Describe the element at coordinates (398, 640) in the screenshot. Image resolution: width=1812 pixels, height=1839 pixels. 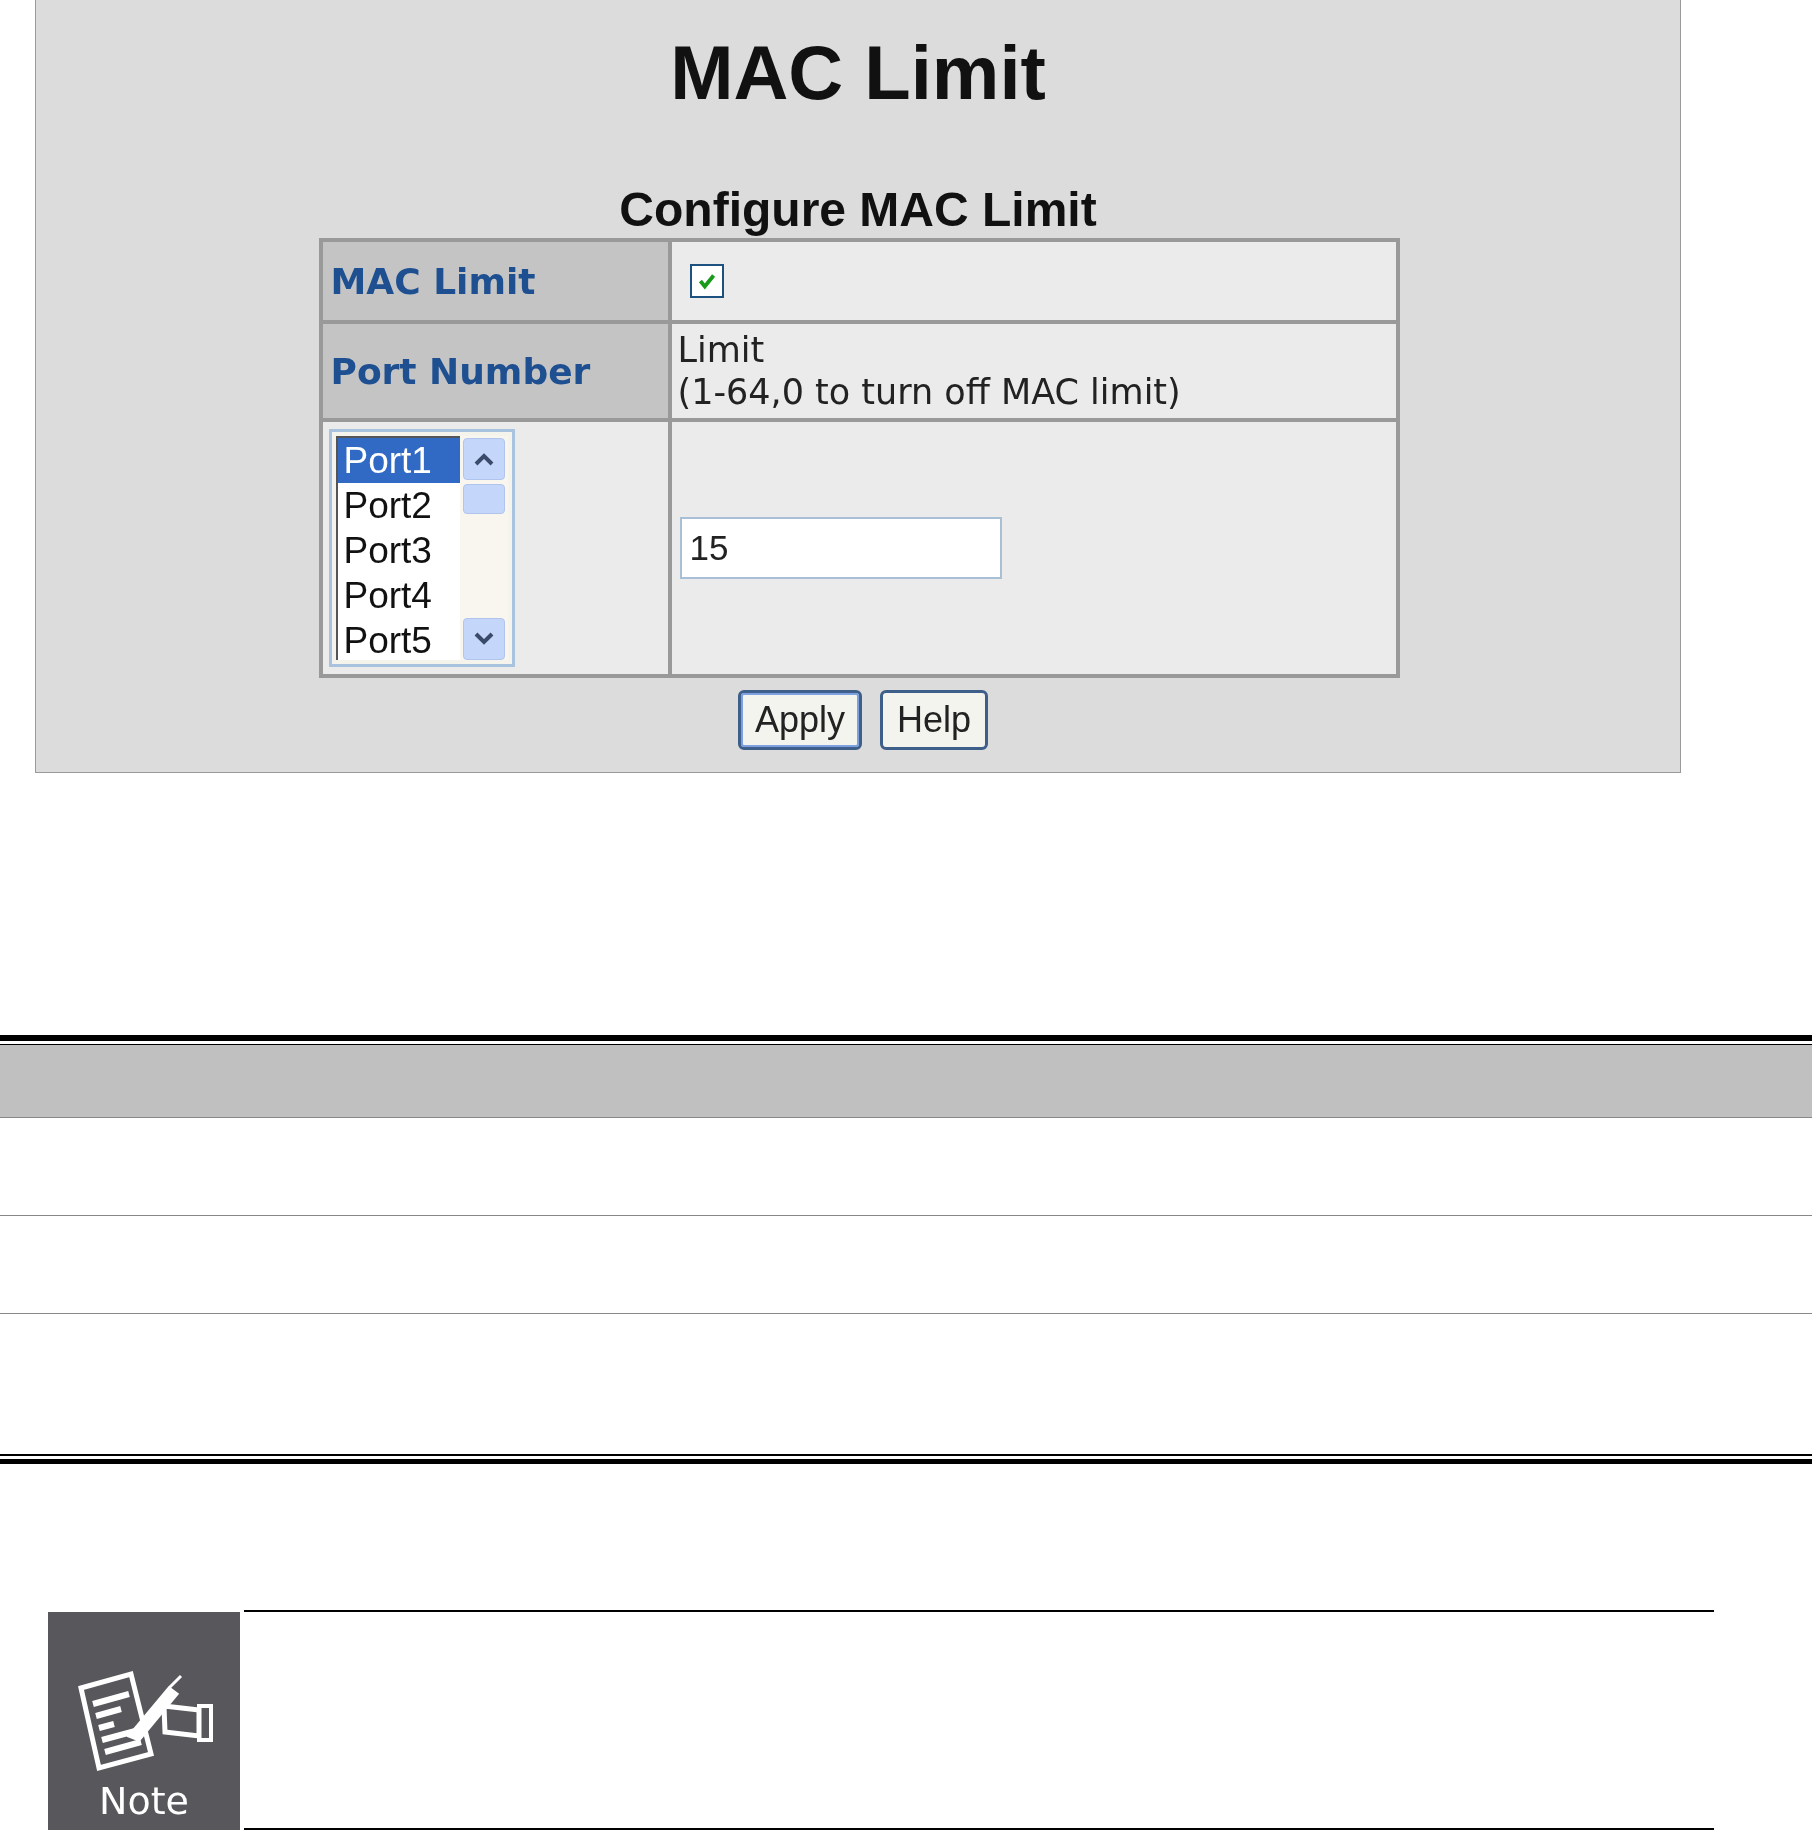
I see `port-option: Port5` at that location.